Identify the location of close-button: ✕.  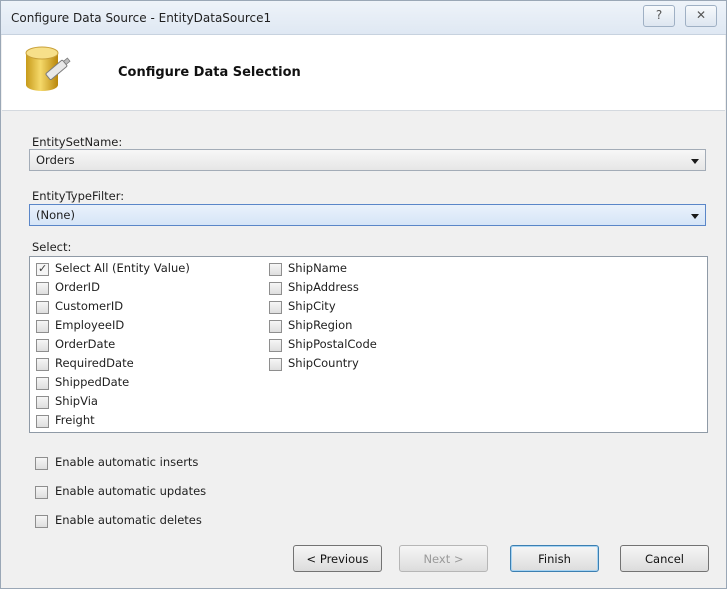
(701, 16).